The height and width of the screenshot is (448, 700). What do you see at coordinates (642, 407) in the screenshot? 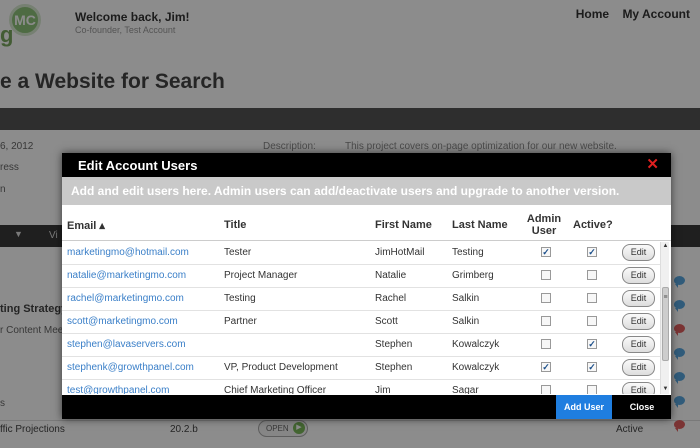
I see `close-button: Close` at bounding box center [642, 407].